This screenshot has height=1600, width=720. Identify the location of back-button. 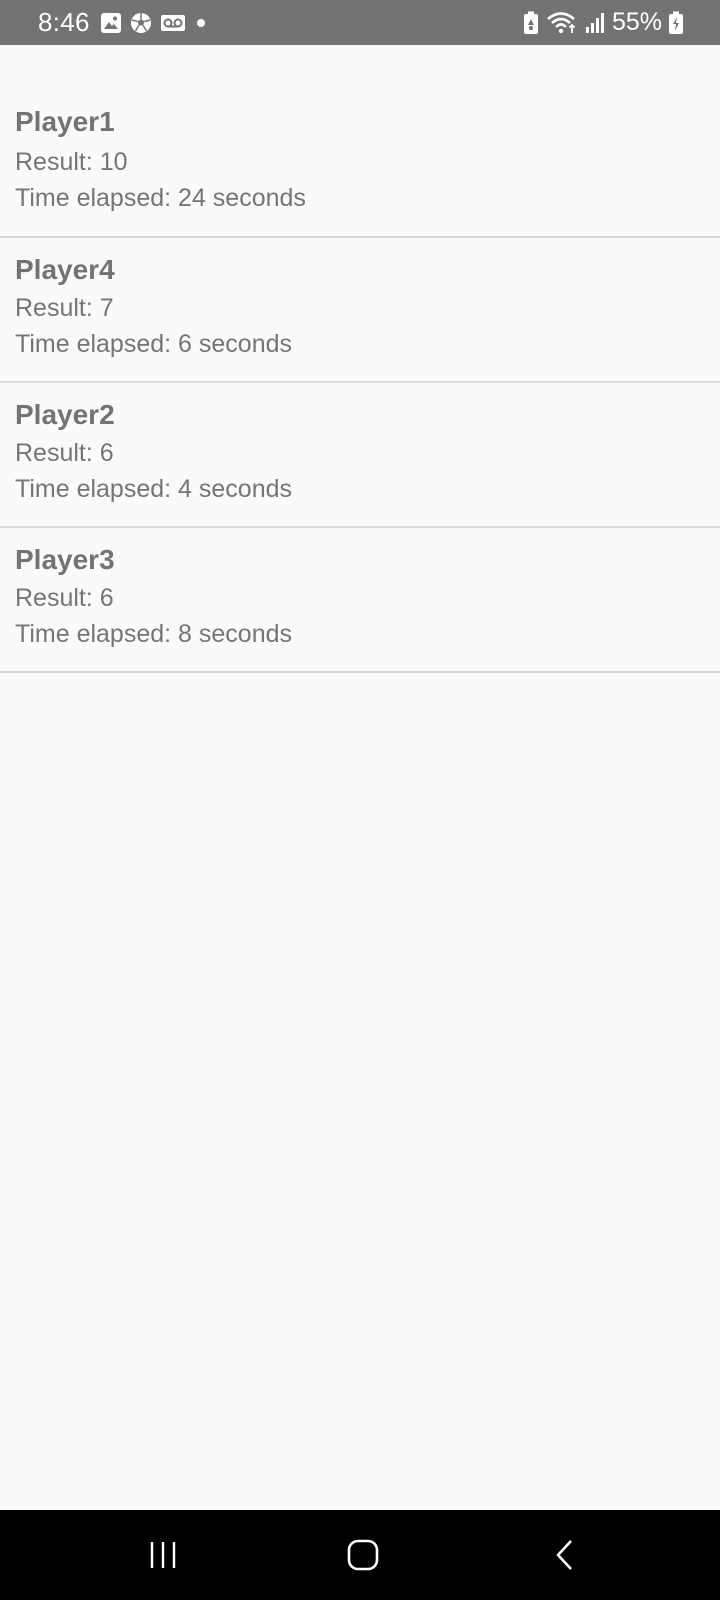
(566, 1555).